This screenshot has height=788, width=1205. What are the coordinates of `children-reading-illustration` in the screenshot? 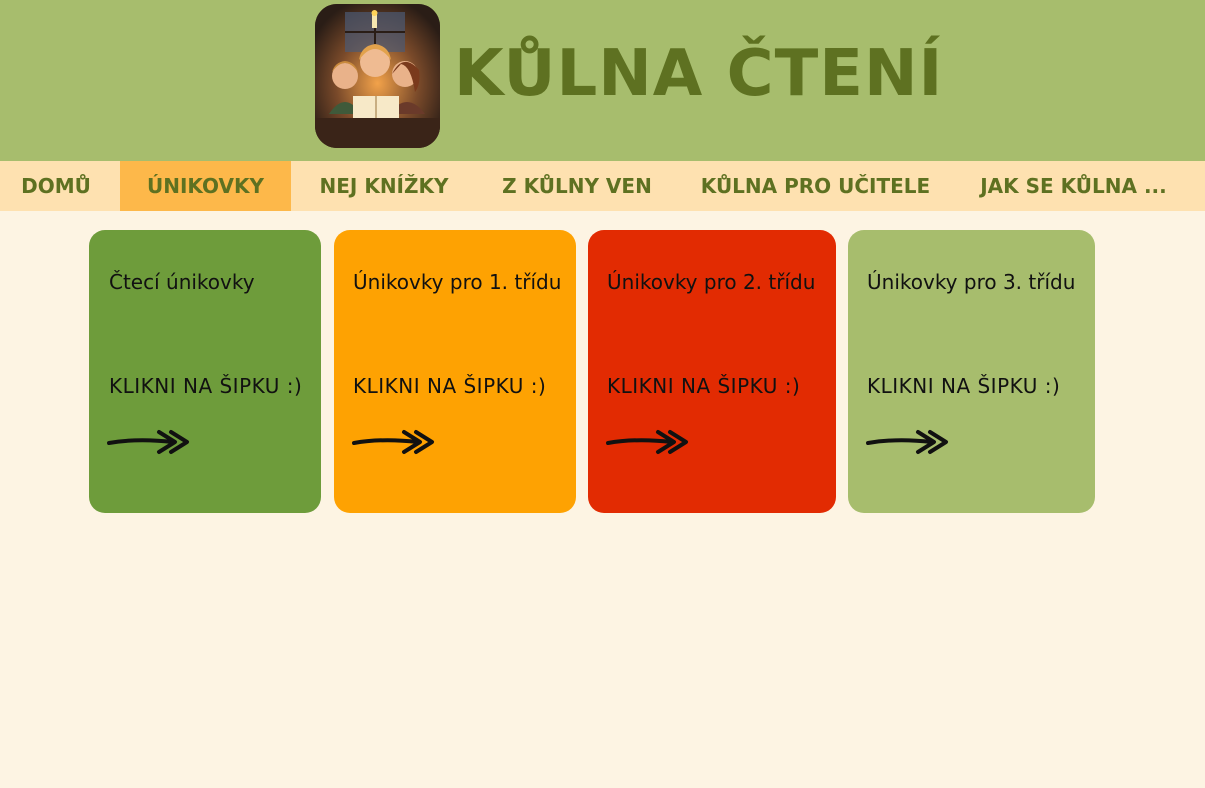 It's located at (377, 76).